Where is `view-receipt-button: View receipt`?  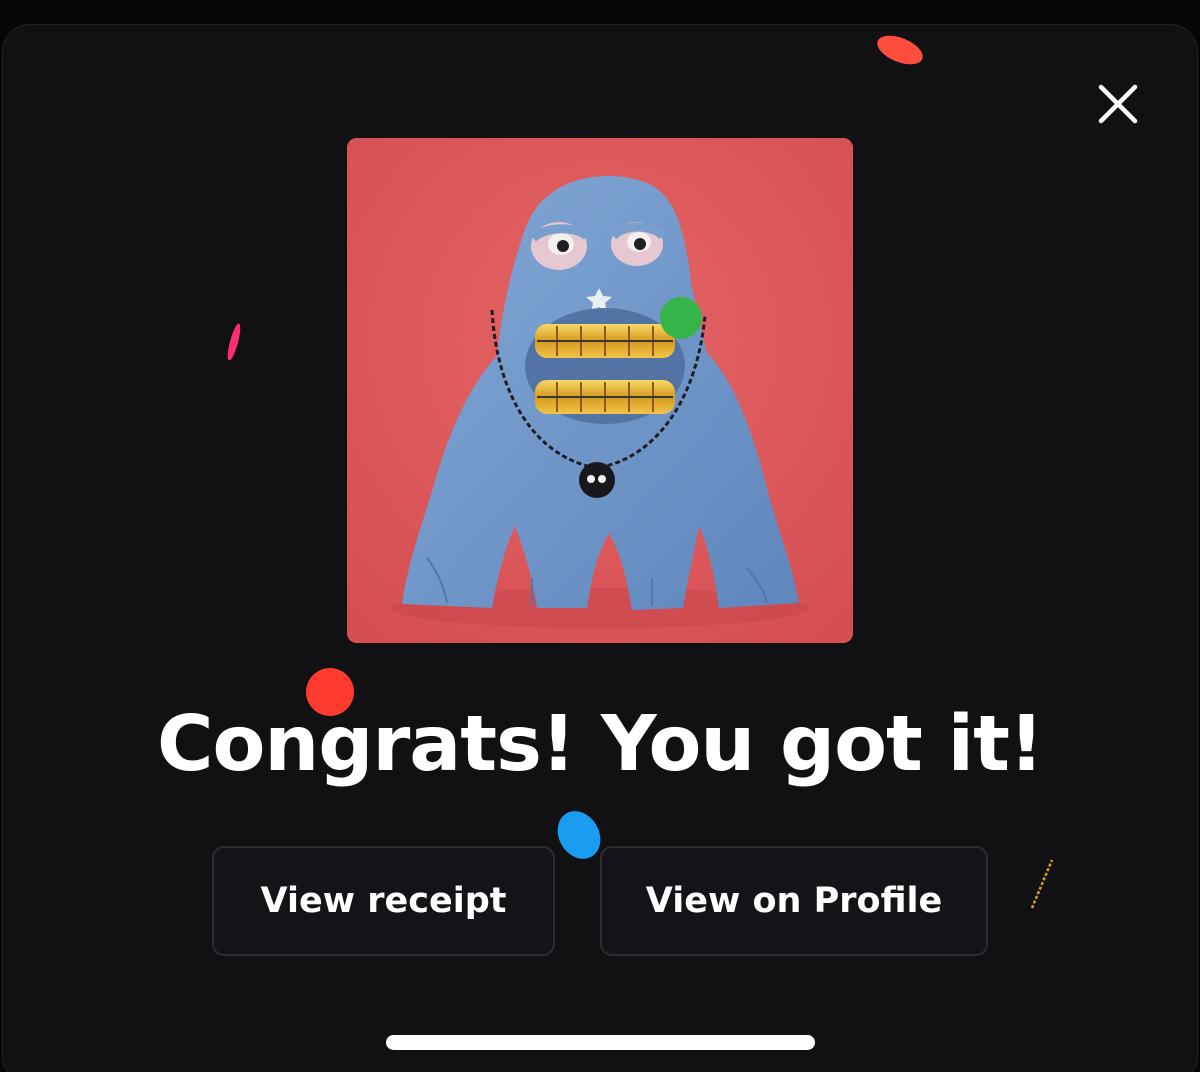
view-receipt-button: View receipt is located at coordinates (383, 901).